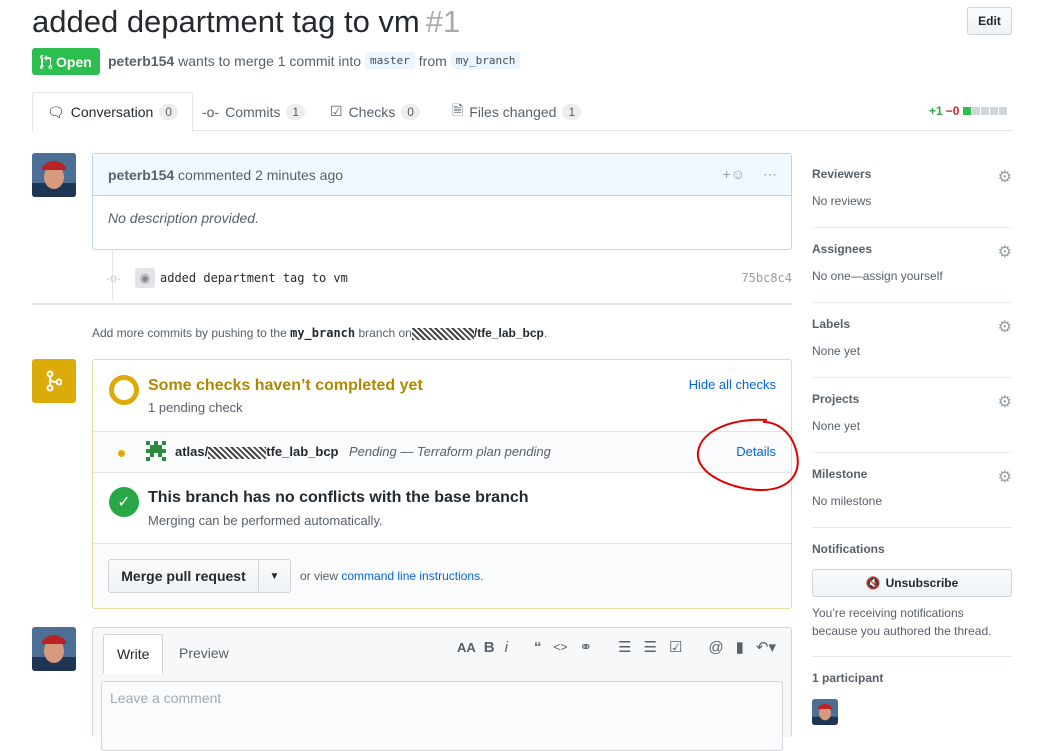 This screenshot has height=751, width=1059. Describe the element at coordinates (183, 218) in the screenshot. I see `comment-body: No description provided.` at that location.